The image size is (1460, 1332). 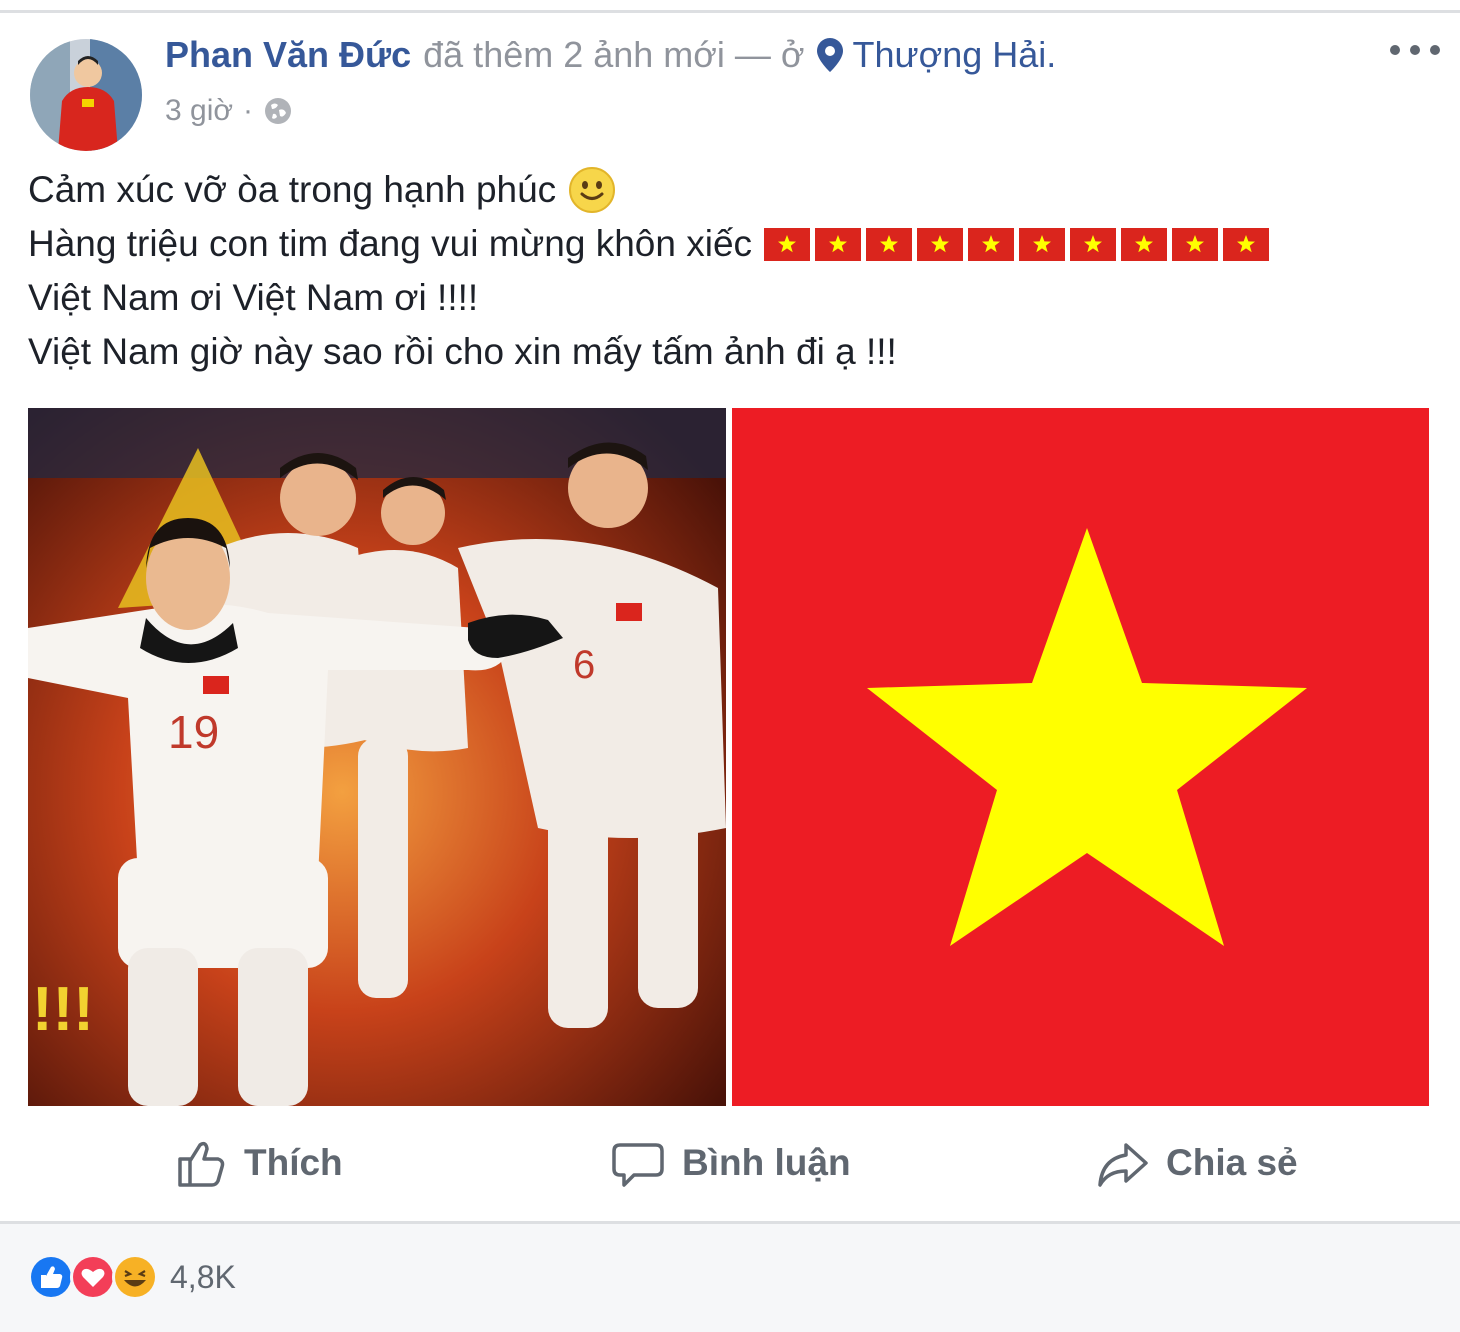 I want to click on avatar, so click(x=86, y=95).